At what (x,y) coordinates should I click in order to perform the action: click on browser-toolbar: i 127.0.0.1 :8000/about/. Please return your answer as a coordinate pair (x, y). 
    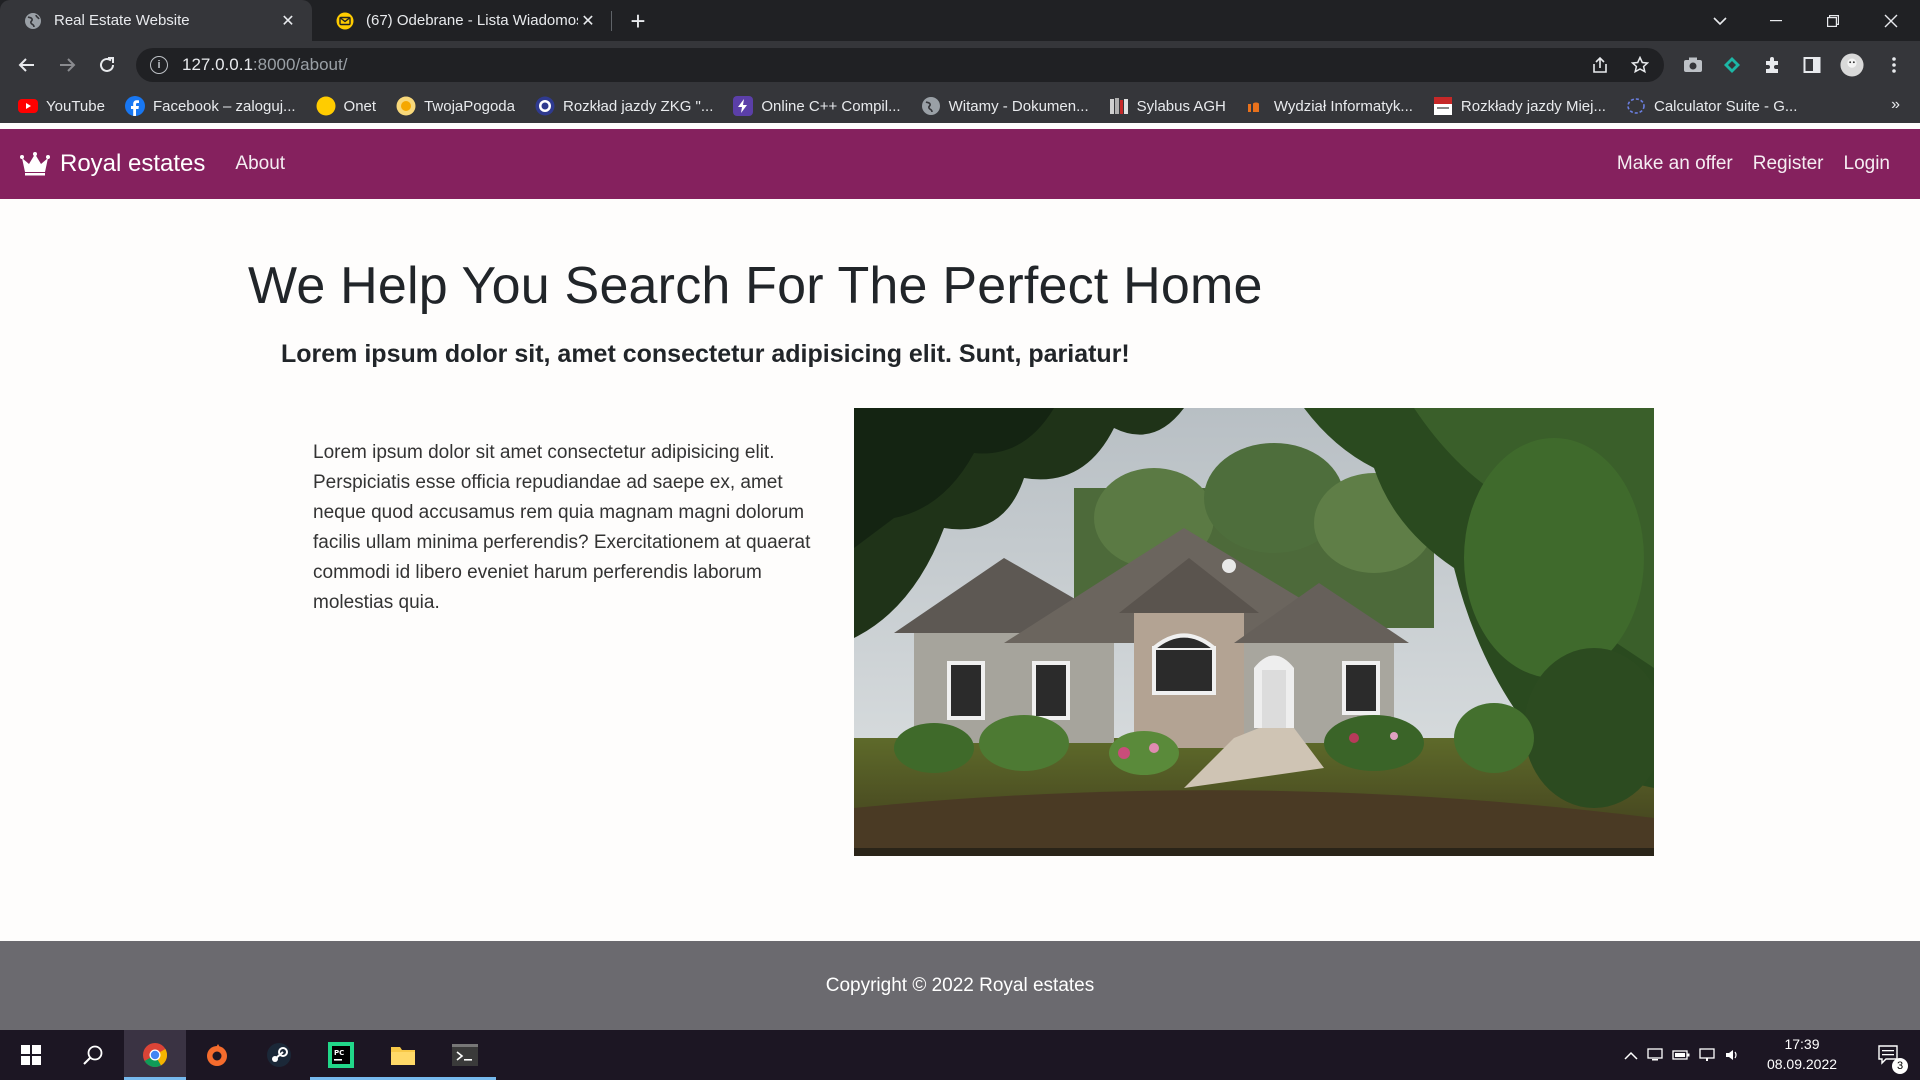
    Looking at the image, I should click on (960, 65).